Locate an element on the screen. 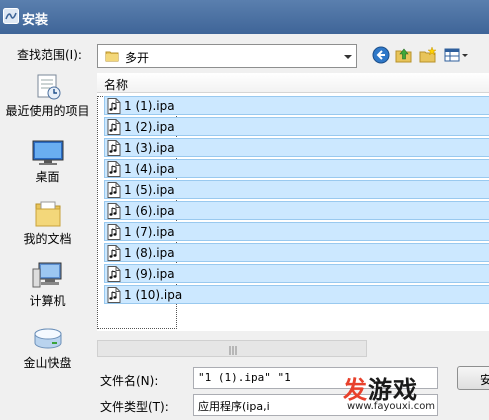 Image resolution: width=489 pixels, height=420 pixels. documents-icon is located at coordinates (47, 214).